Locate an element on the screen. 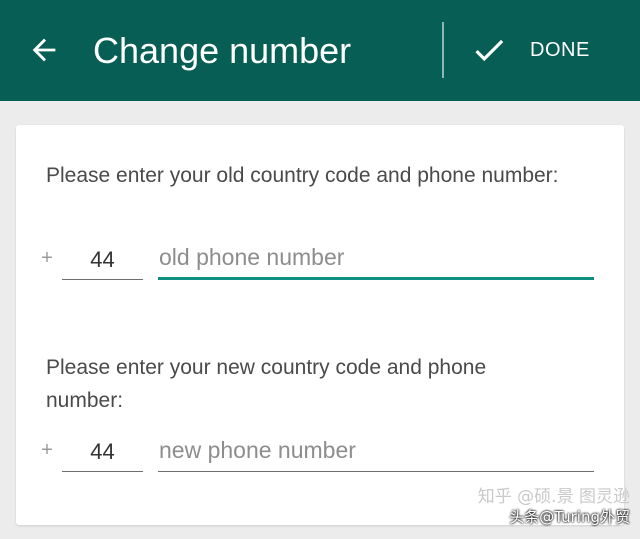 Image resolution: width=640 pixels, height=539 pixels. old-country-code-input is located at coordinates (102, 260).